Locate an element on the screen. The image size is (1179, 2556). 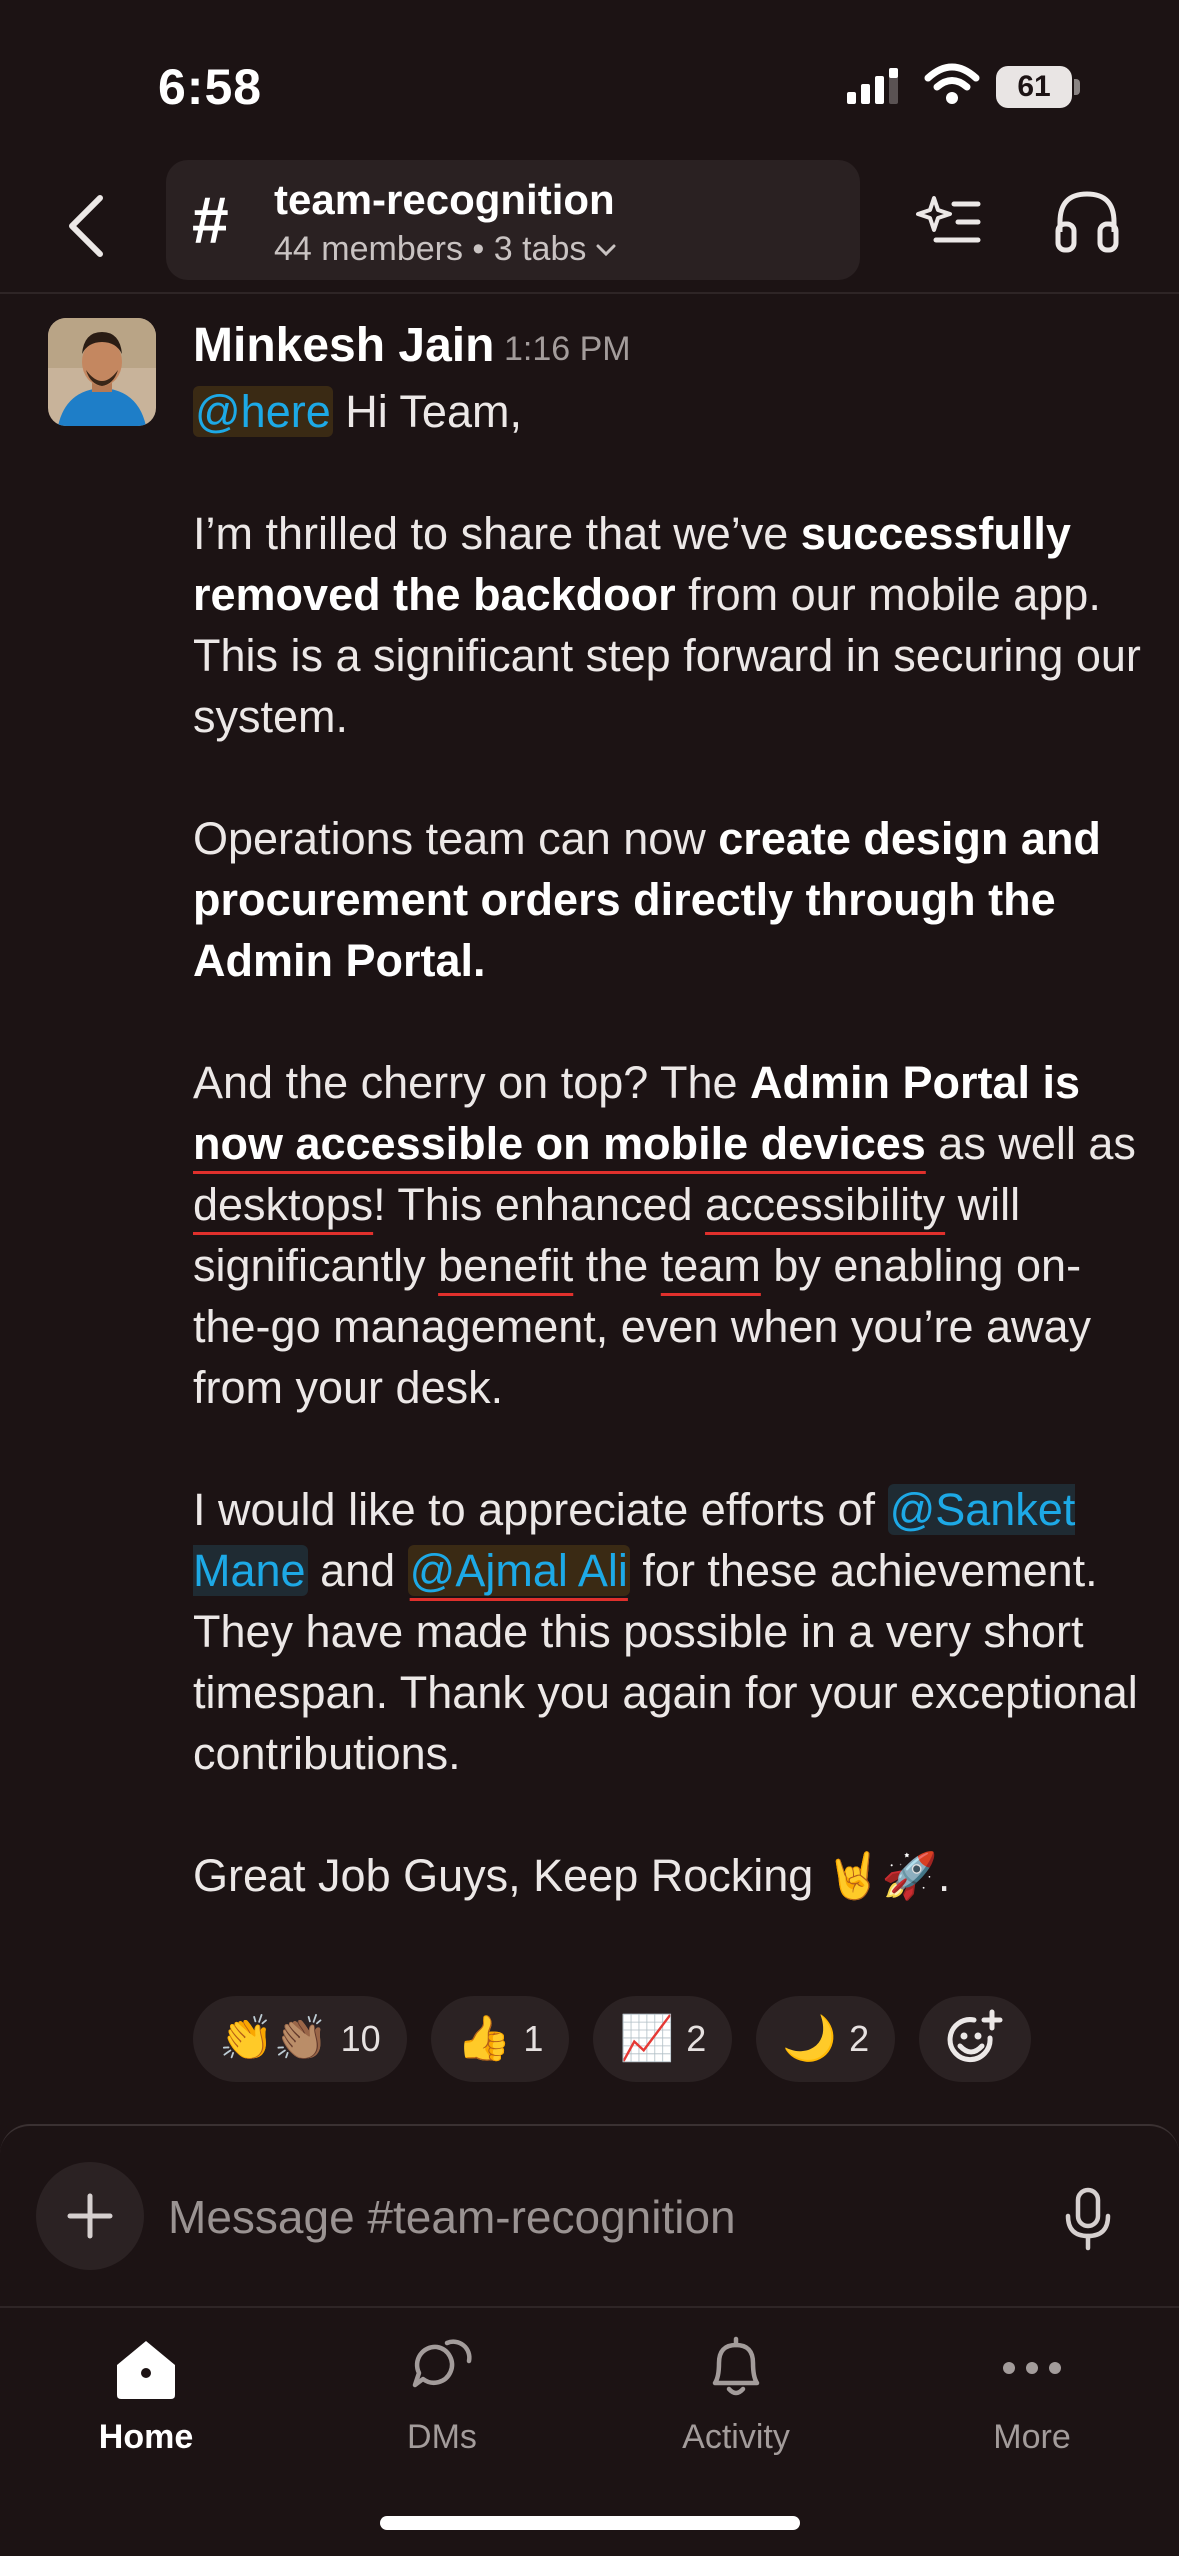
bell-icon is located at coordinates (736, 2366).